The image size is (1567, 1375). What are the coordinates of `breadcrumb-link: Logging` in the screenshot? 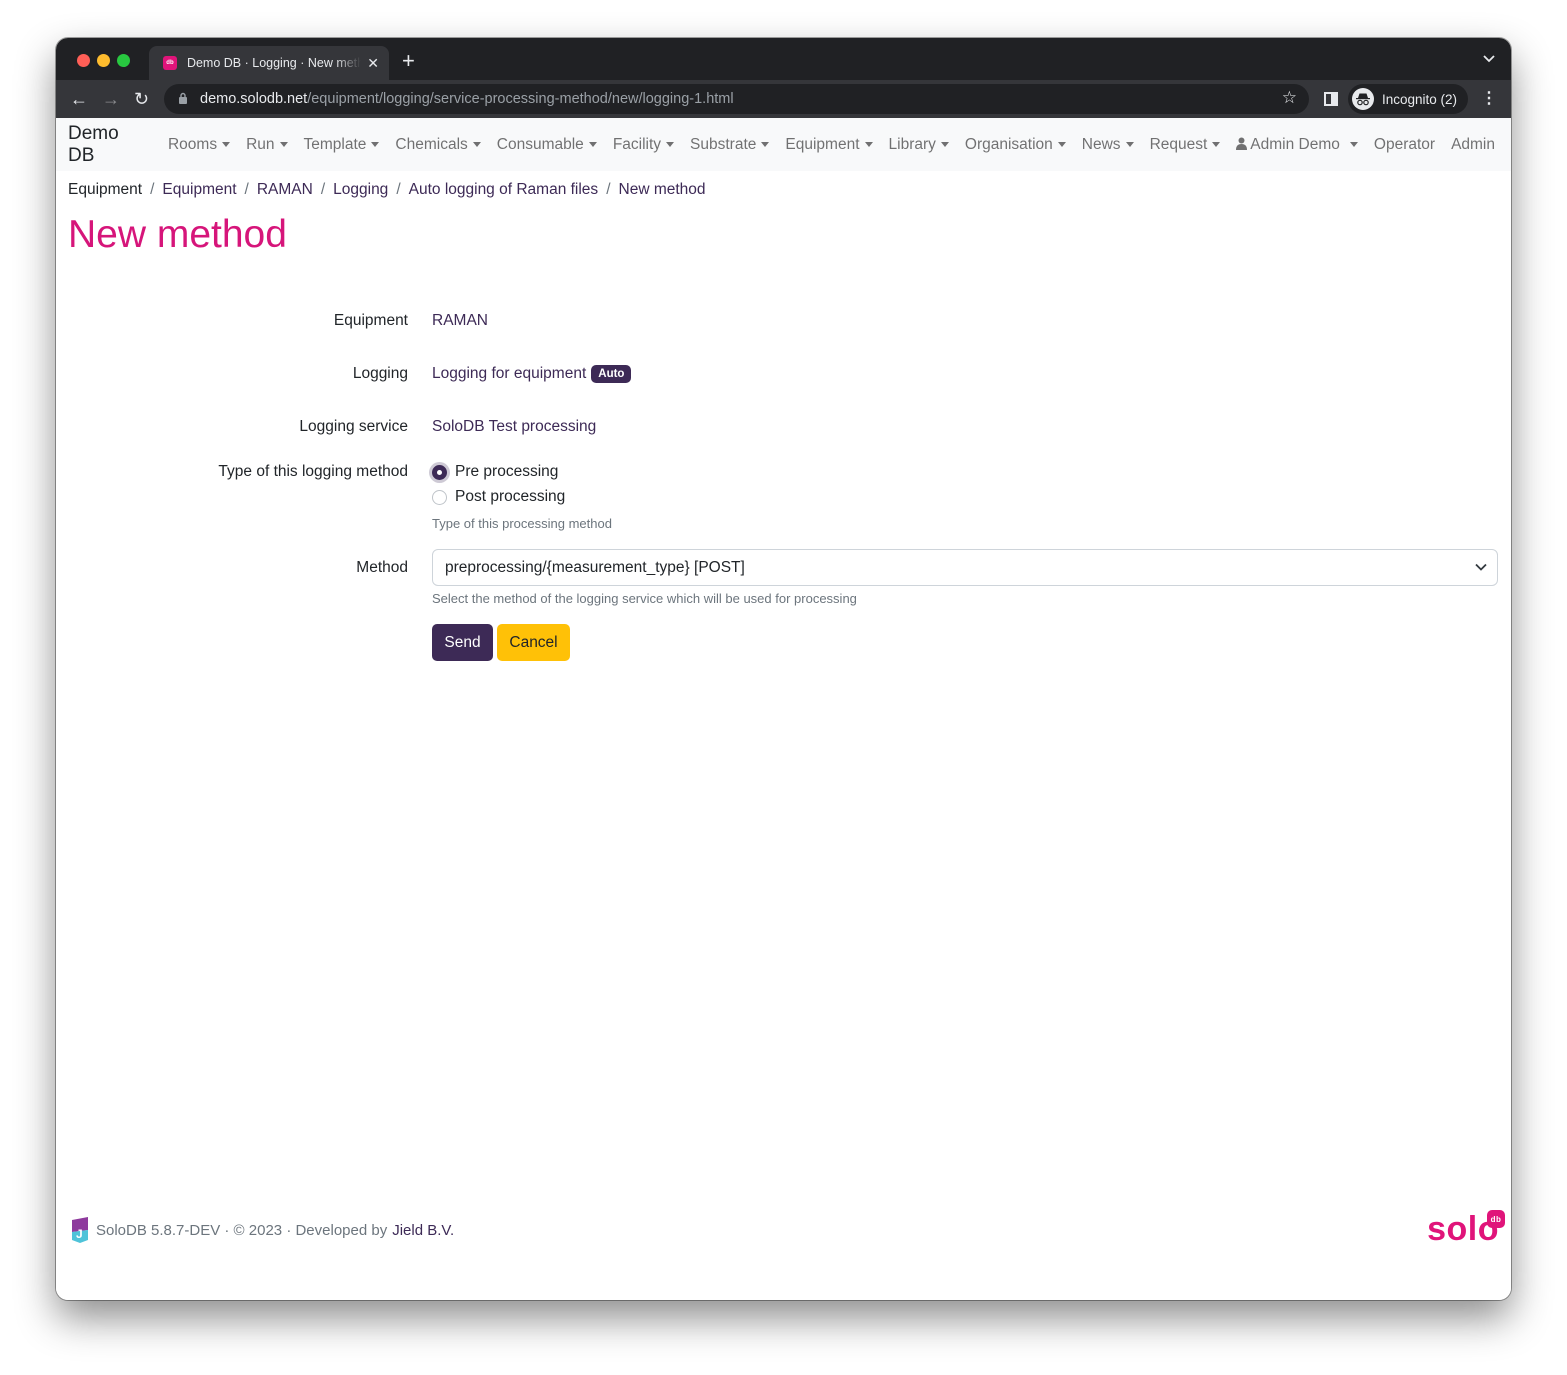 It's located at (360, 190).